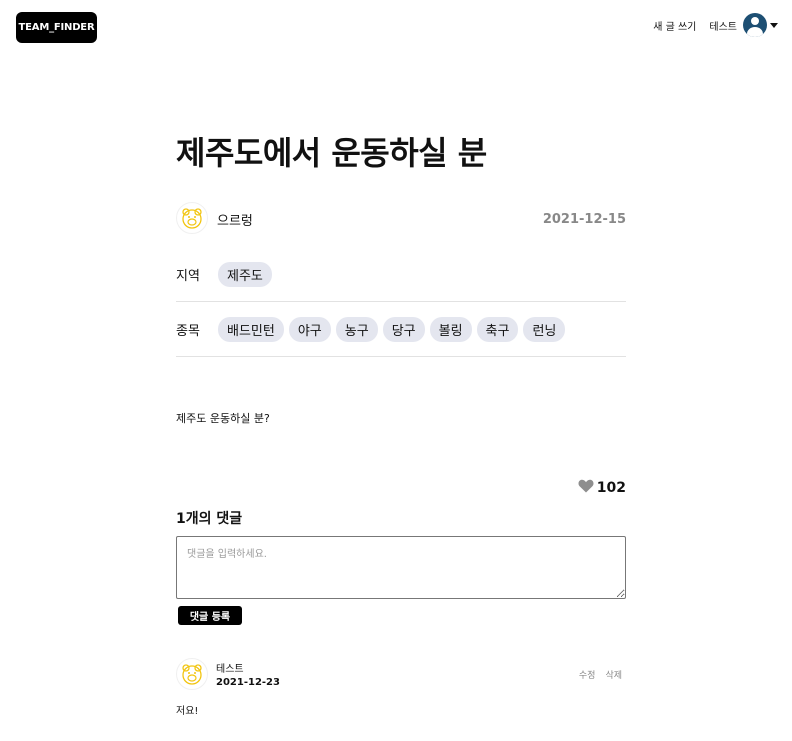 This screenshot has width=792, height=741. I want to click on sport-chip: 야구, so click(309, 329).